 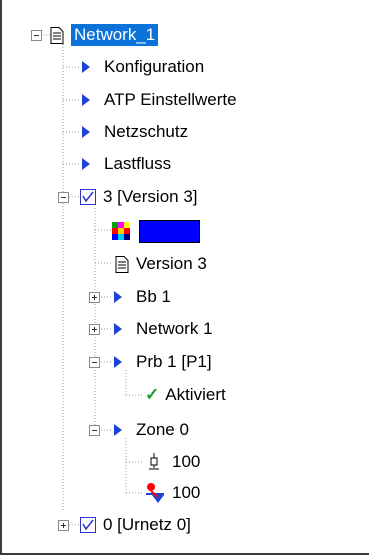 I want to click on tree-node-label: Netzschutz, so click(x=146, y=131).